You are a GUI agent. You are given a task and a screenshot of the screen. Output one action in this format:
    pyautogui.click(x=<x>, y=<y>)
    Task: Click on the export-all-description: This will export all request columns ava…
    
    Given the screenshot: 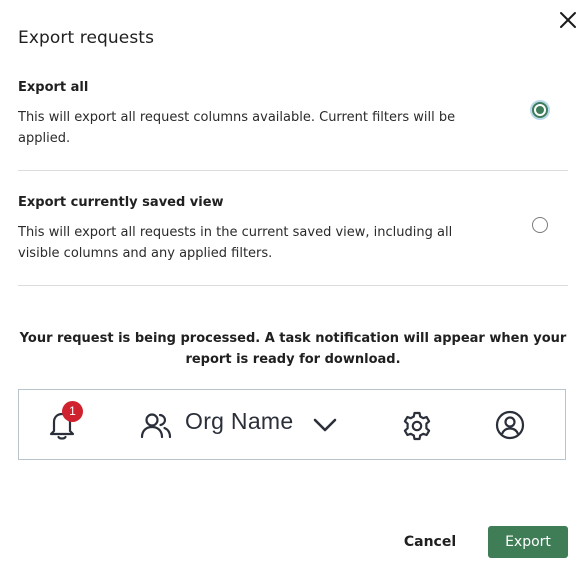 What is the action you would take?
    pyautogui.click(x=237, y=128)
    